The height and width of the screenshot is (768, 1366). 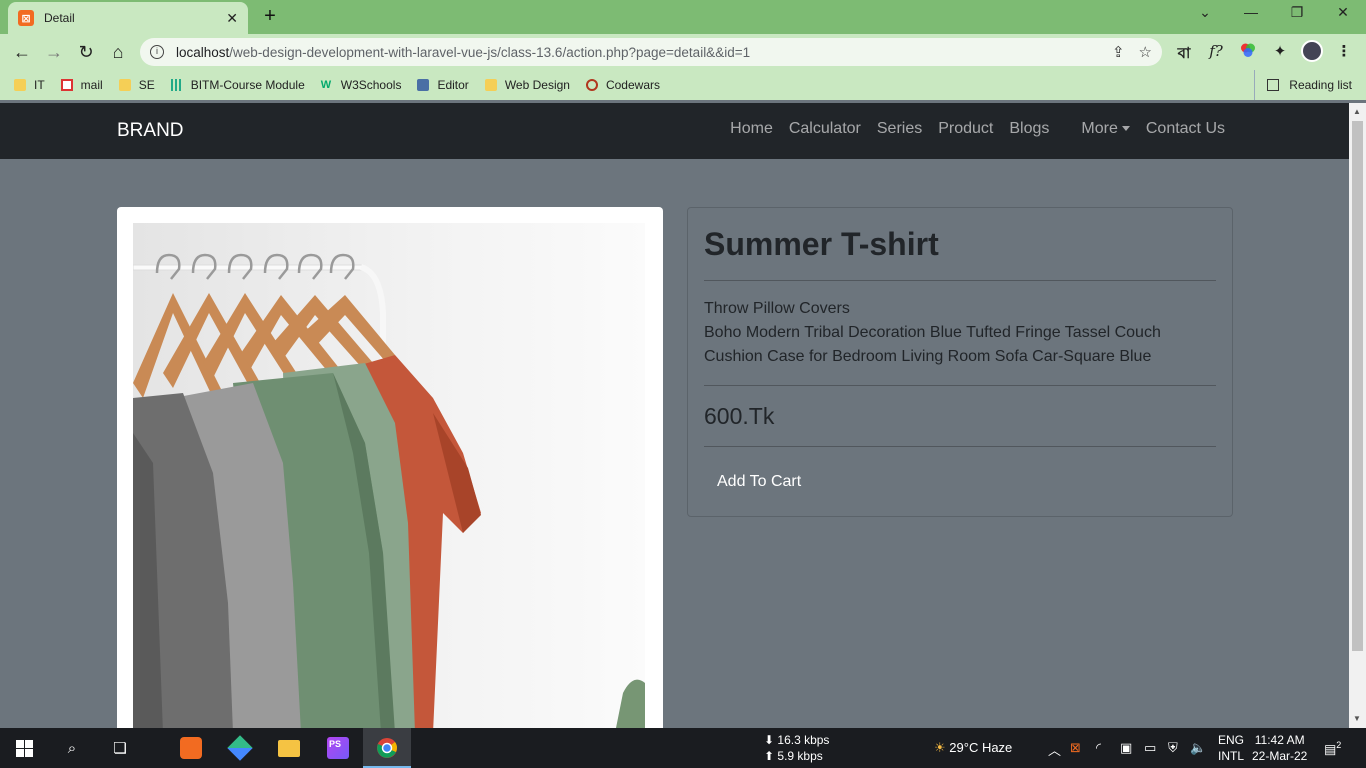 I want to click on bookmark-w3schools: W W3Schools, so click(x=361, y=85).